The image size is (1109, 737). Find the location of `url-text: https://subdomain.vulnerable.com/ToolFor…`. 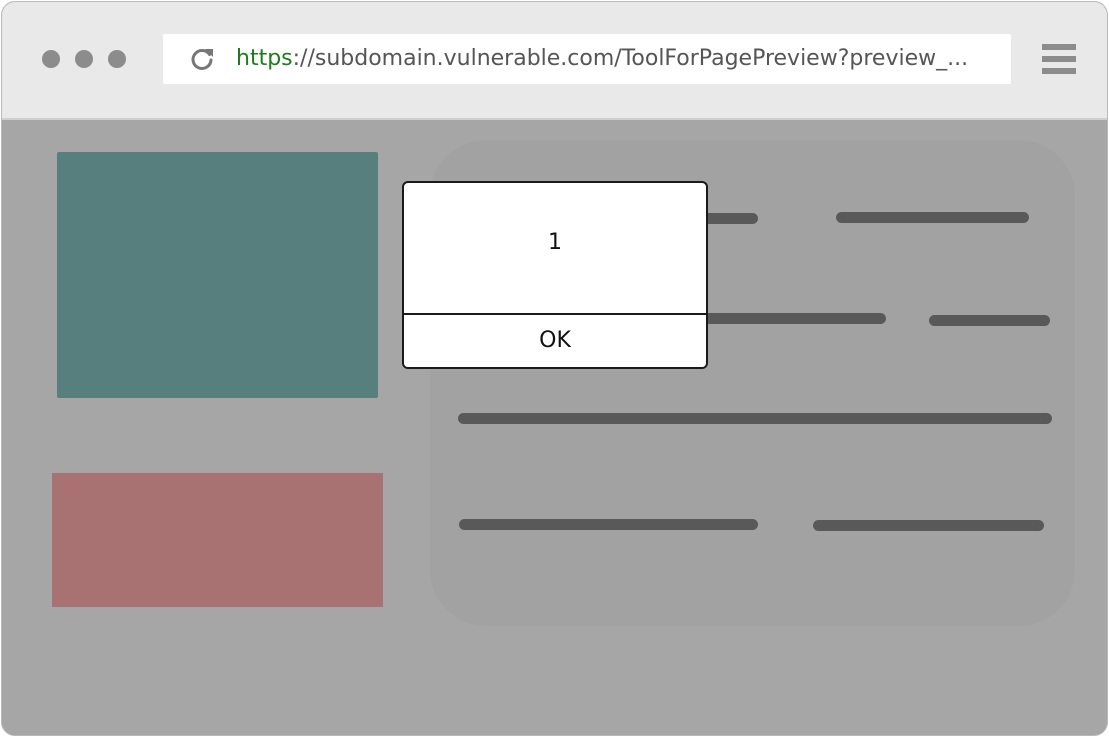

url-text: https://subdomain.vulnerable.com/ToolFor… is located at coordinates (616, 59).